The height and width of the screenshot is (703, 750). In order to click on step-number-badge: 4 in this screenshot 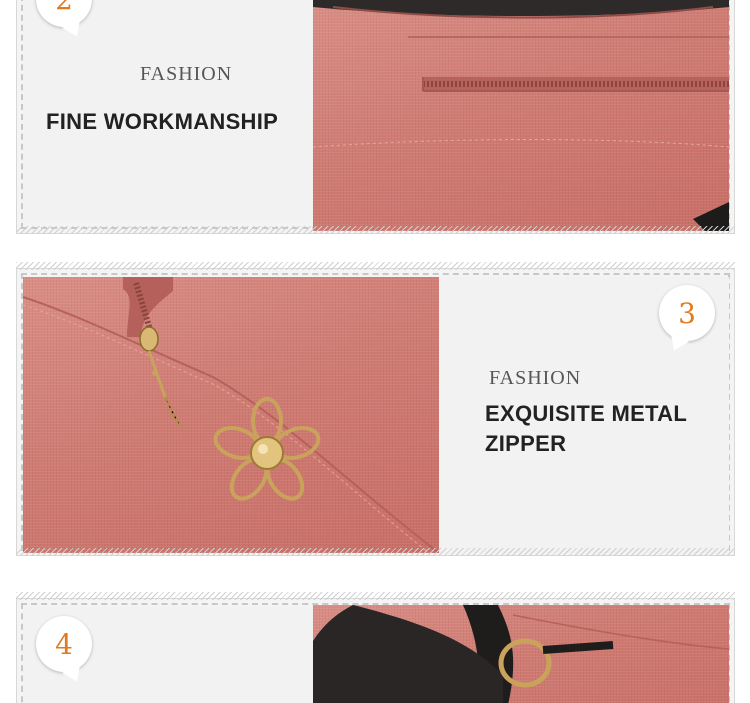, I will do `click(64, 644)`.